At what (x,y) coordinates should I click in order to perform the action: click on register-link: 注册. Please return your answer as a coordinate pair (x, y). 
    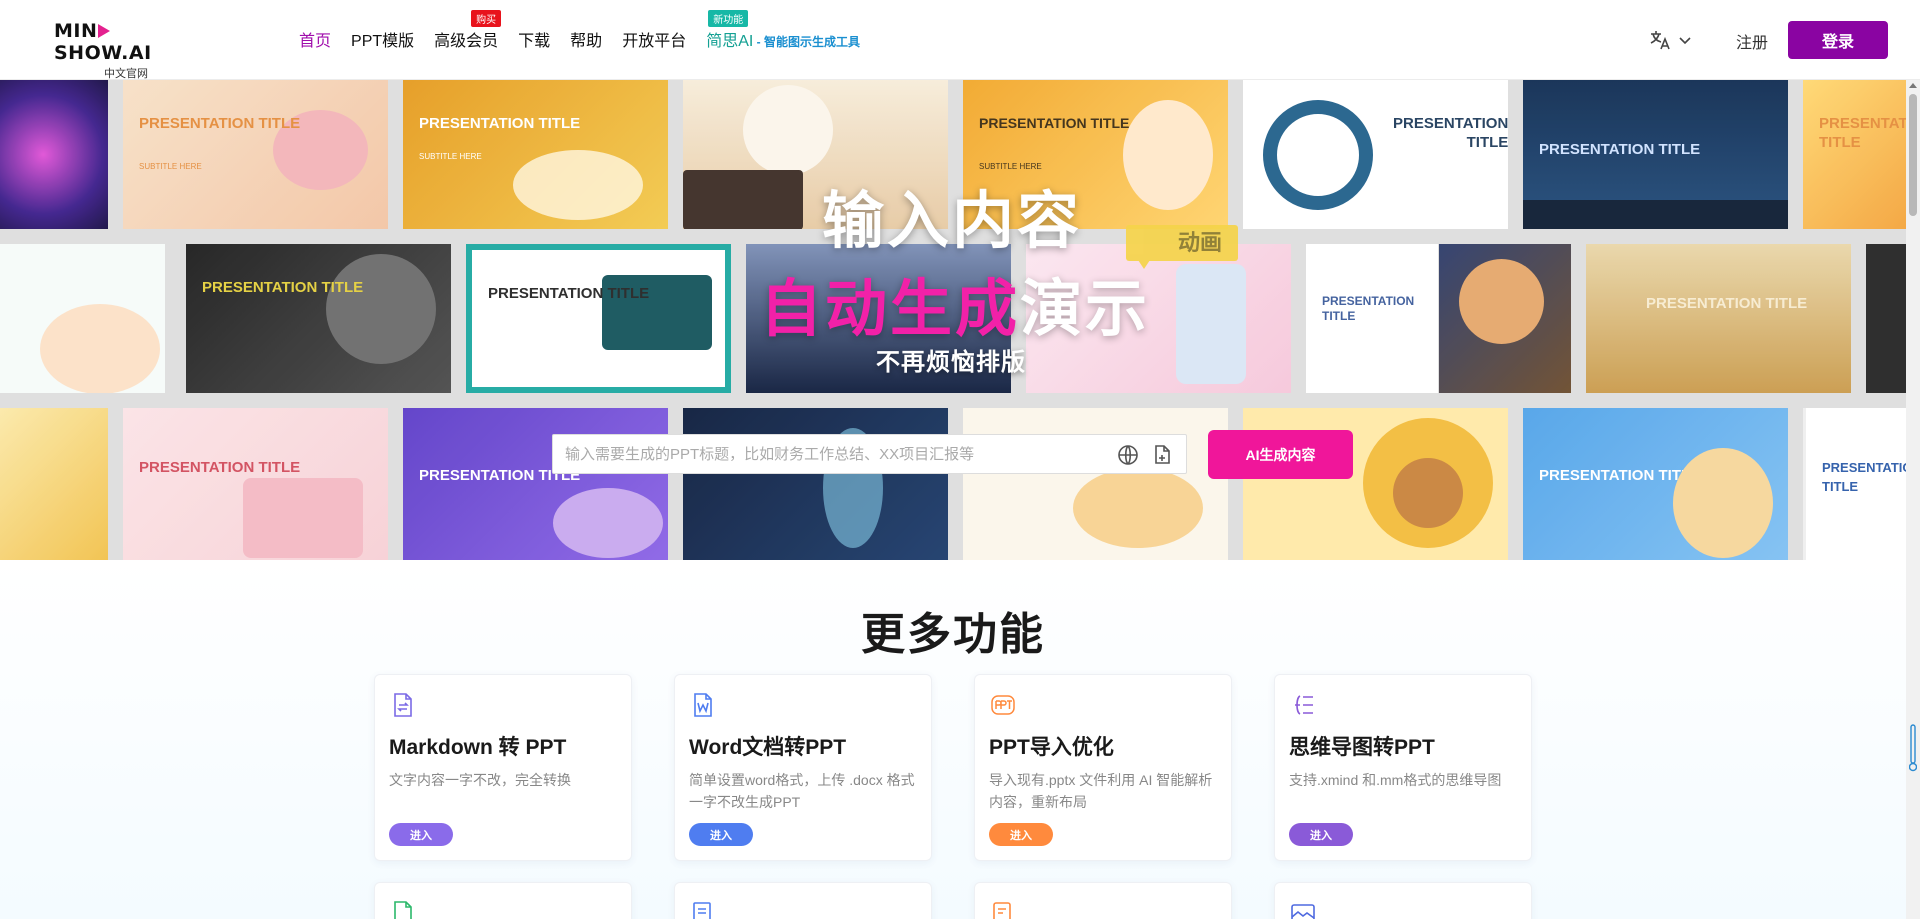
    Looking at the image, I should click on (1752, 41).